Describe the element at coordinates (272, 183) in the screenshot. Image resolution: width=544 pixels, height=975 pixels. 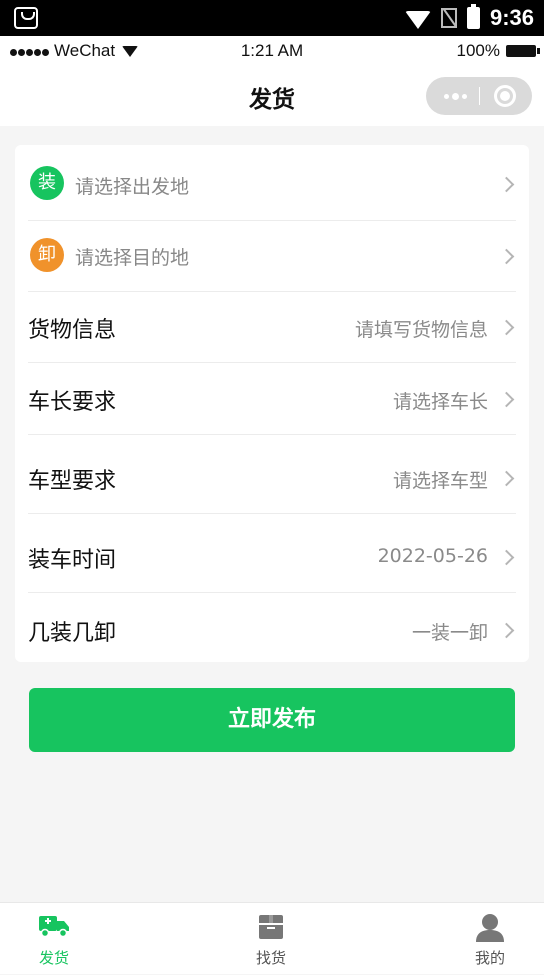
I see `origin-row: 装 请选择出发地` at that location.